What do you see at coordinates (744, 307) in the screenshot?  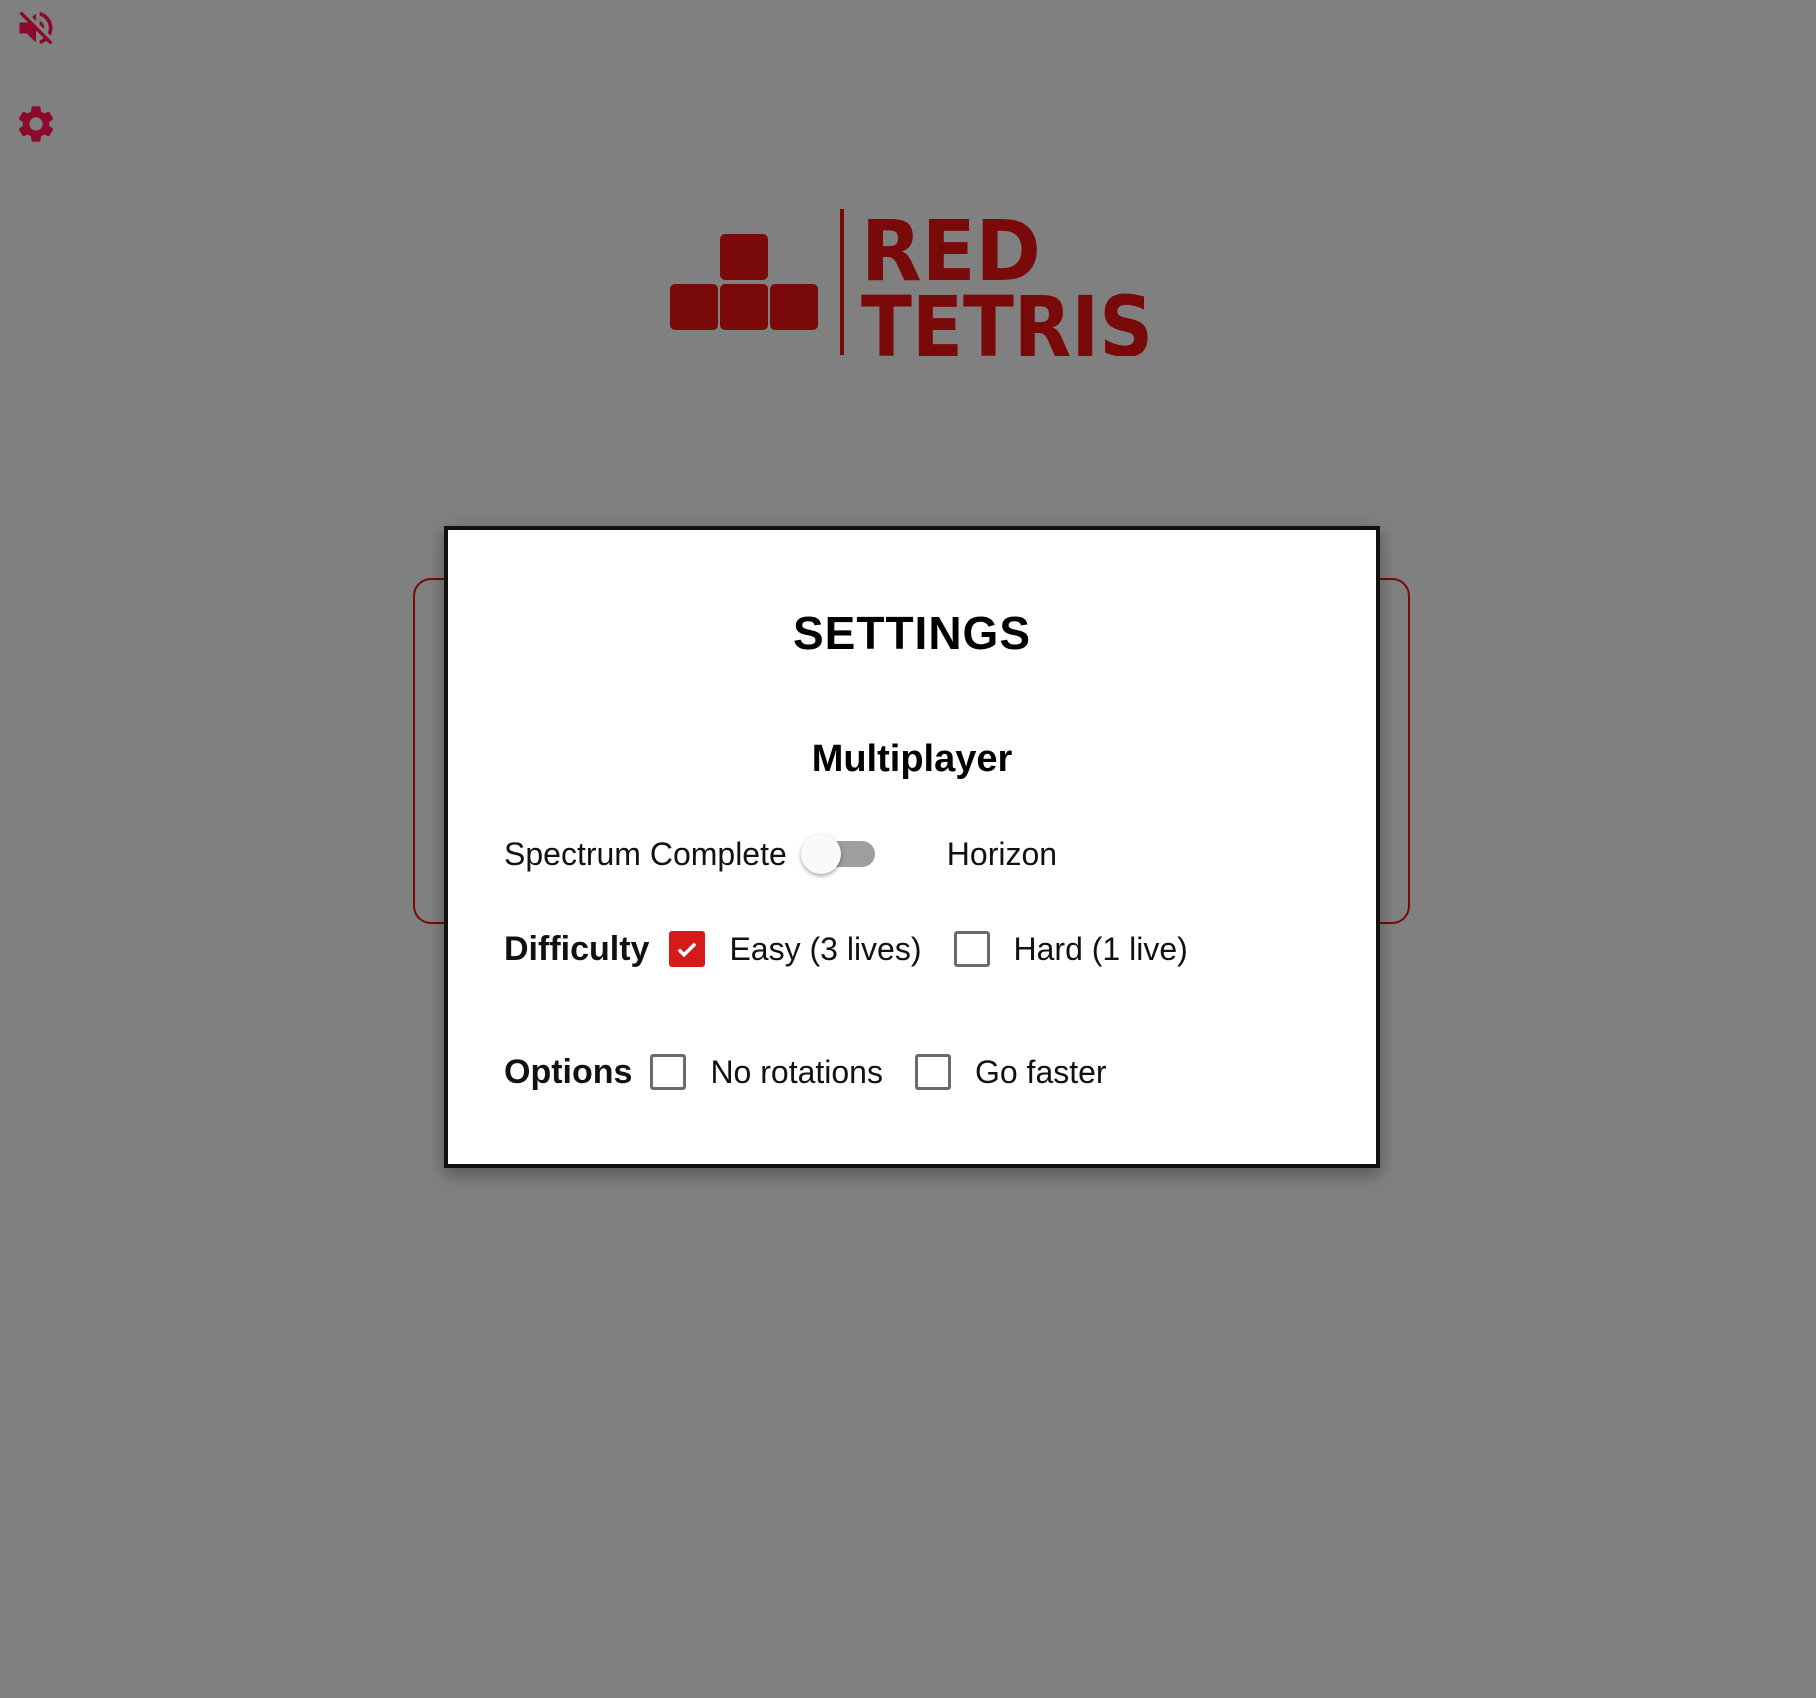 I see `logo-block-middle` at bounding box center [744, 307].